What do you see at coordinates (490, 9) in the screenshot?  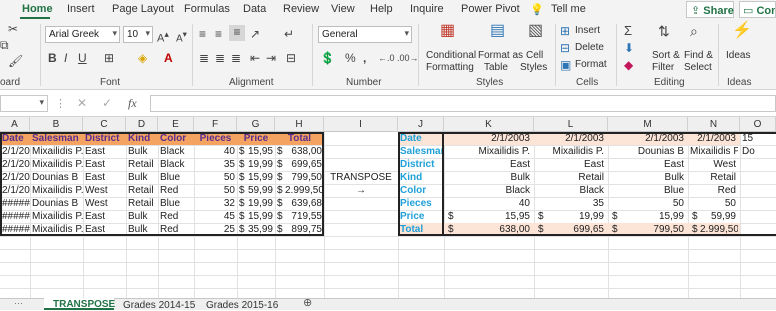 I see `tab-power-pivot: Power Pivot` at bounding box center [490, 9].